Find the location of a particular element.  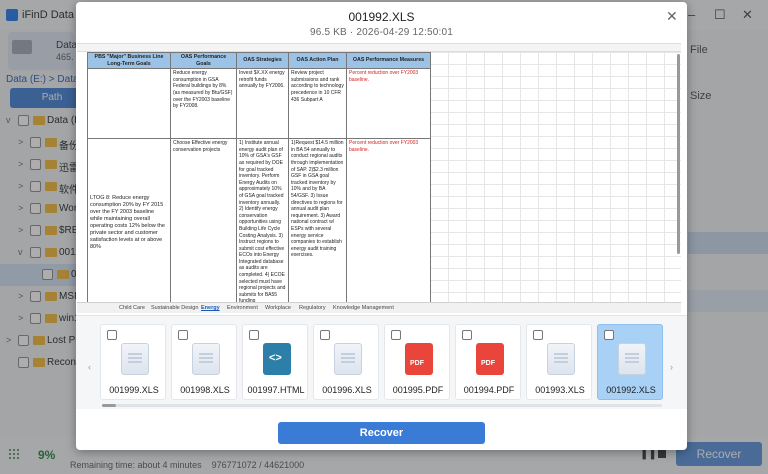

sheet-tab: Sustainable Design is located at coordinates (174, 308).